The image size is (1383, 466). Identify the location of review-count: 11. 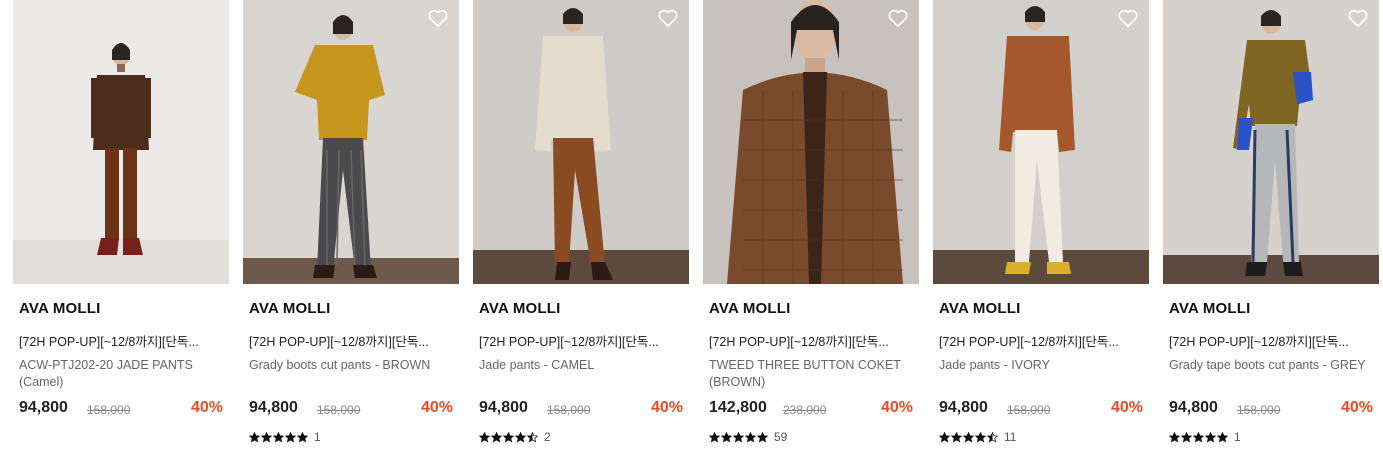
(1010, 437).